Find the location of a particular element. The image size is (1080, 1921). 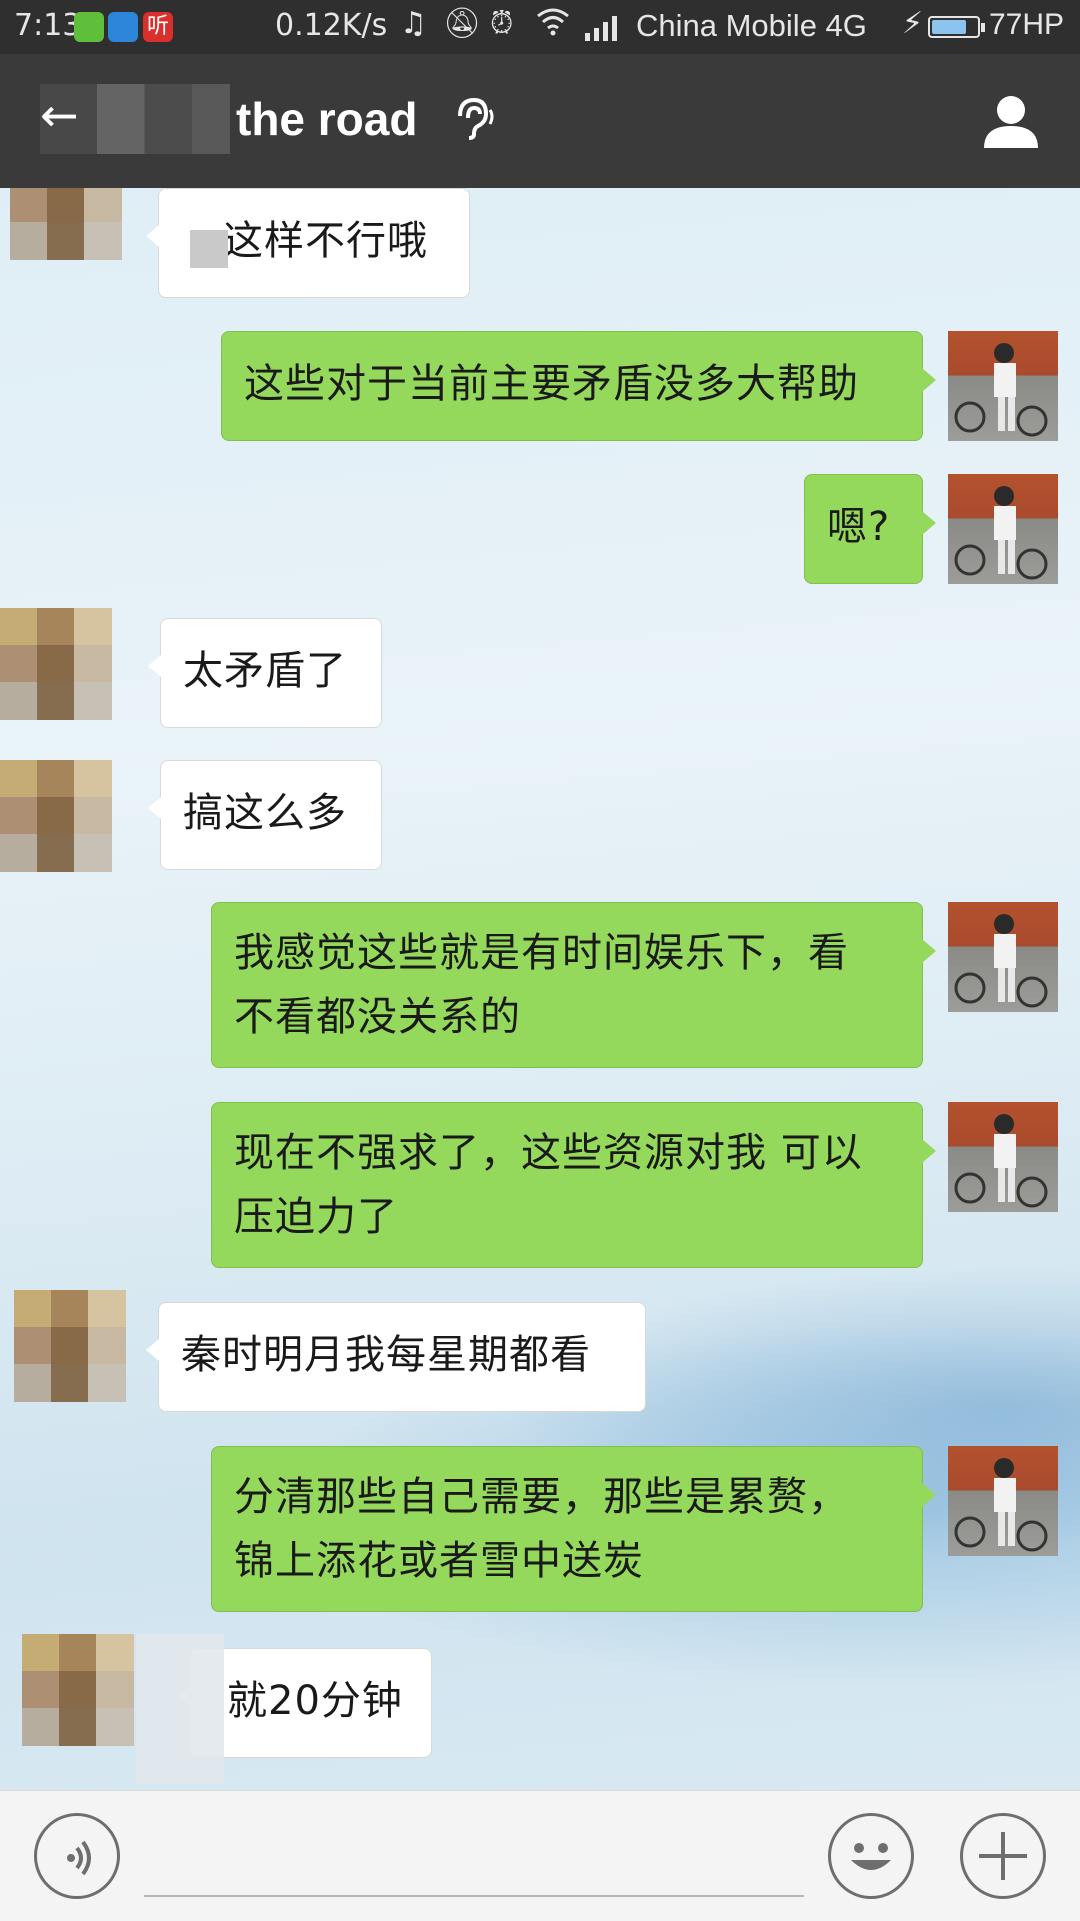

message-bubble-outgoing: 分清那些自己需要，那些是累赘， 锦上添花或者雪中送炭 is located at coordinates (573, 1529).